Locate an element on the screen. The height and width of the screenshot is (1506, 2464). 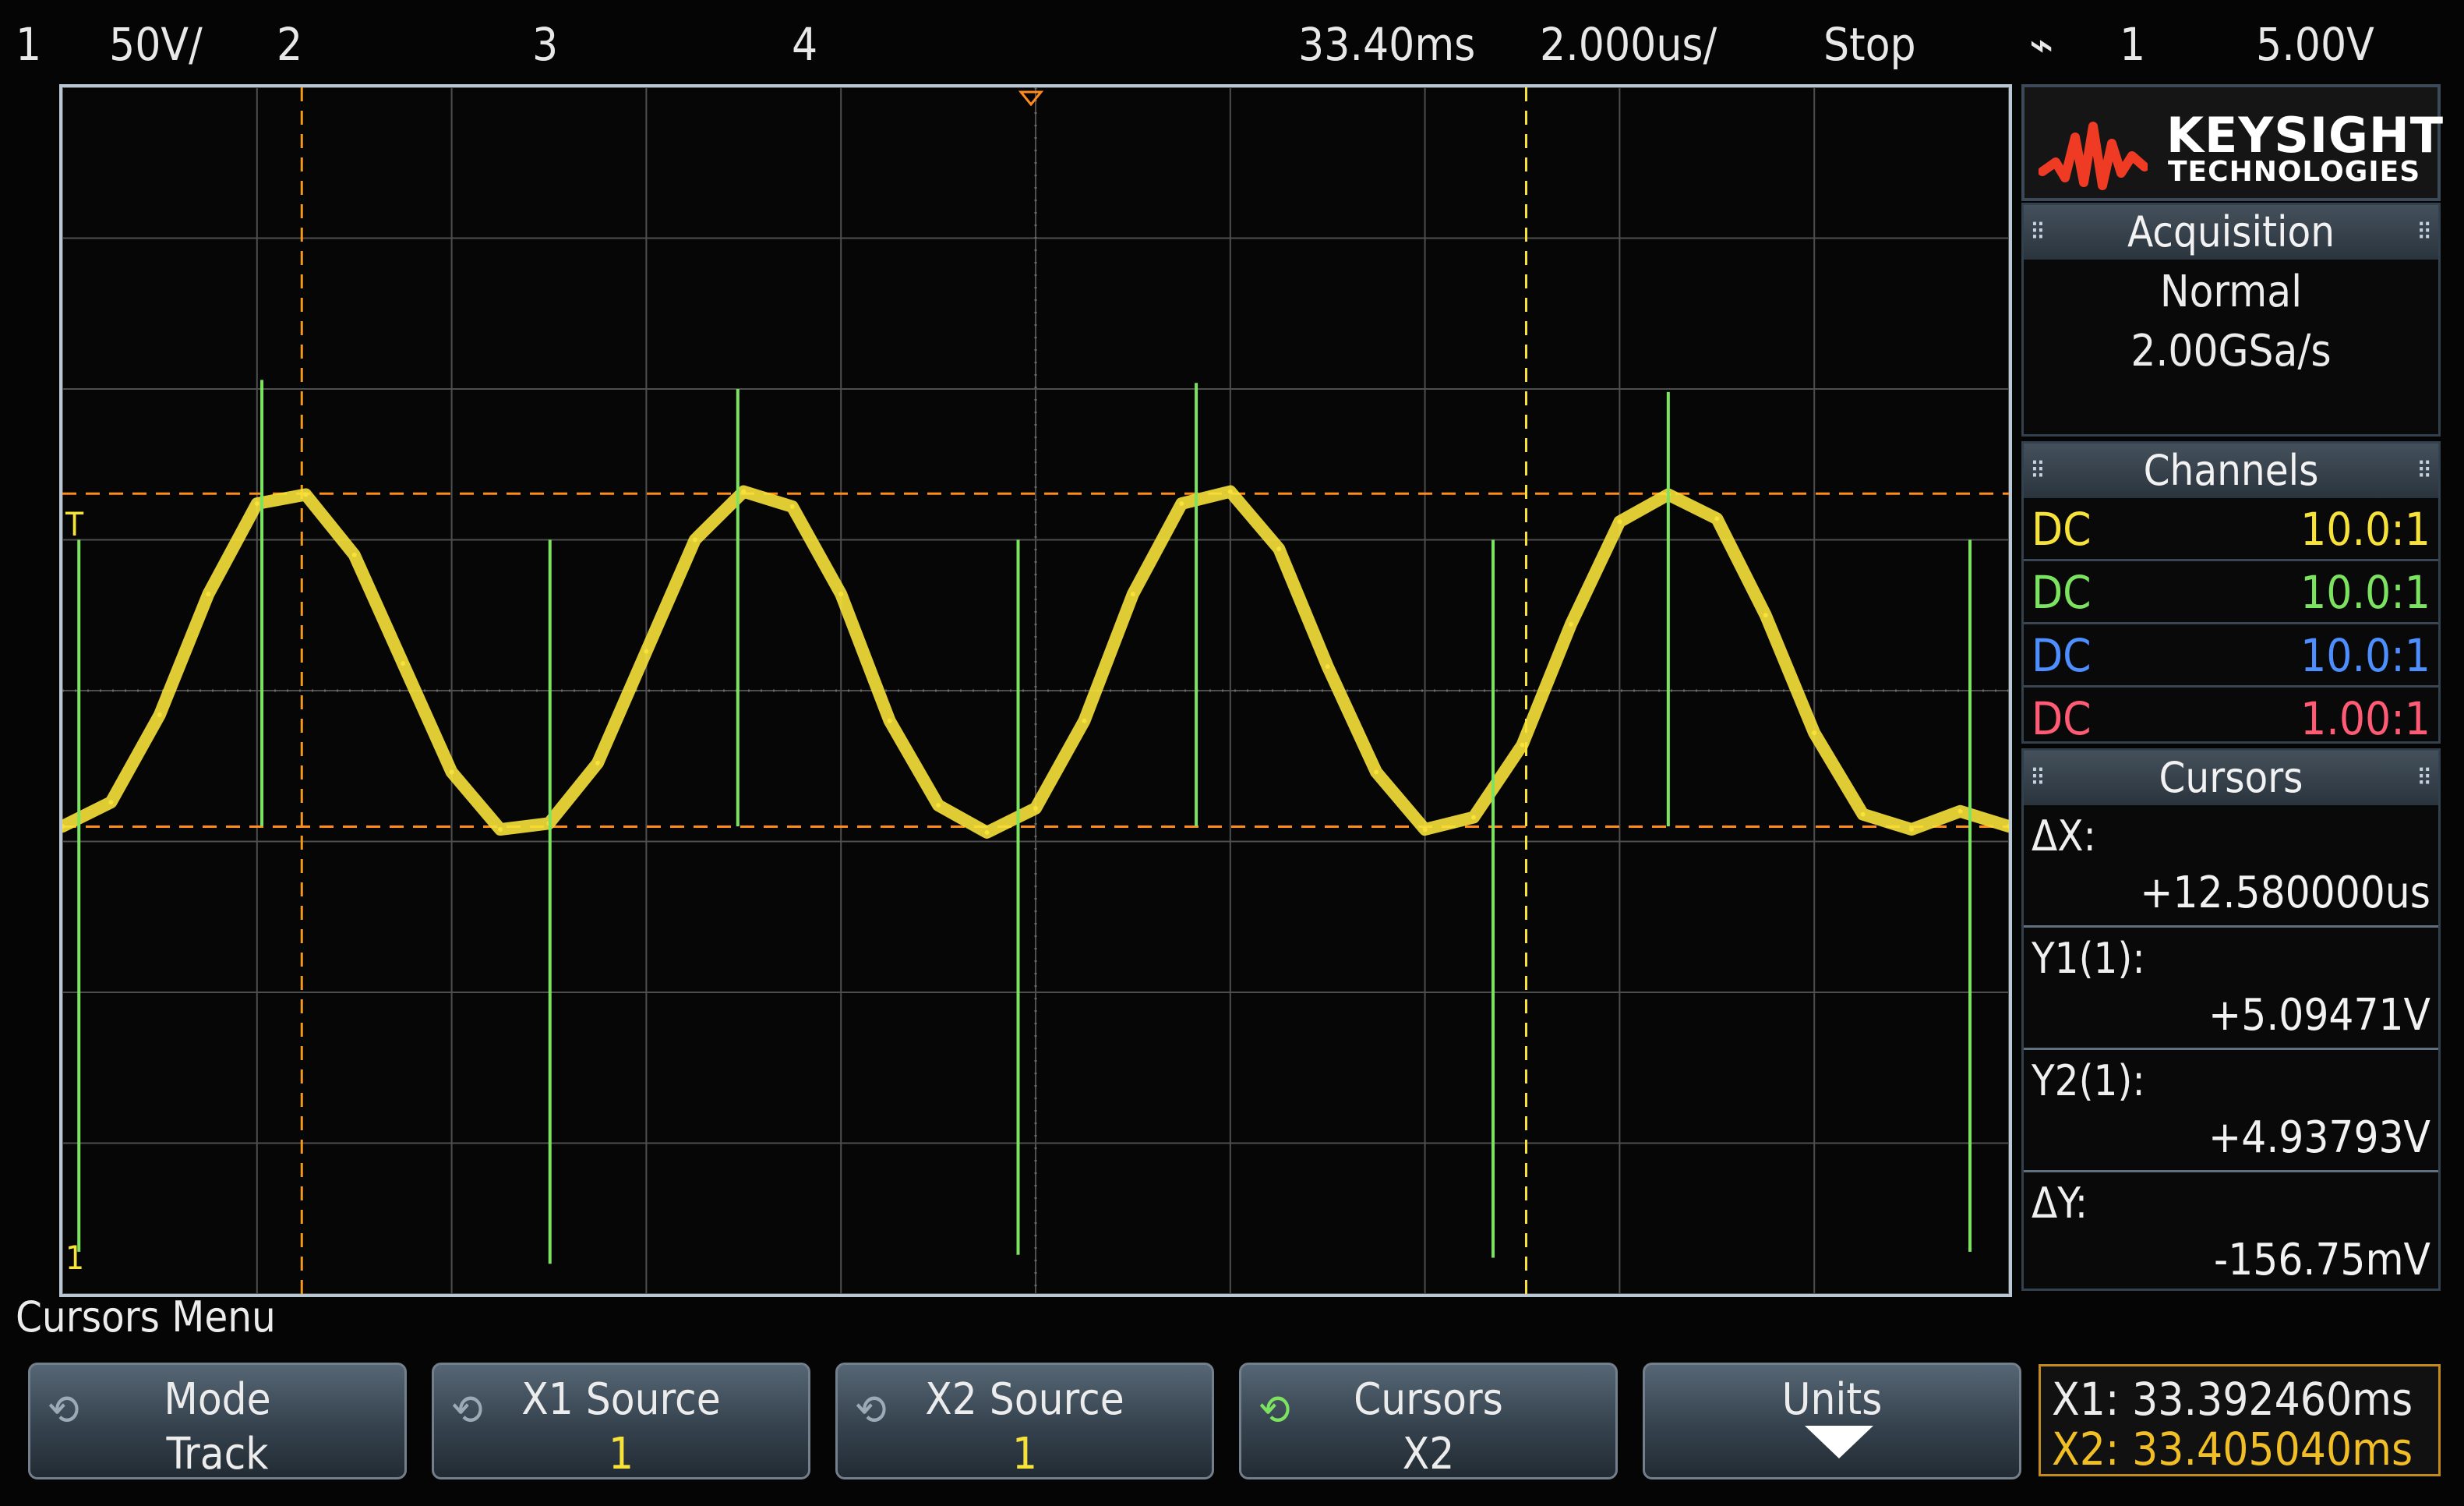
acquisition-mode: Normal is located at coordinates (2231, 292).